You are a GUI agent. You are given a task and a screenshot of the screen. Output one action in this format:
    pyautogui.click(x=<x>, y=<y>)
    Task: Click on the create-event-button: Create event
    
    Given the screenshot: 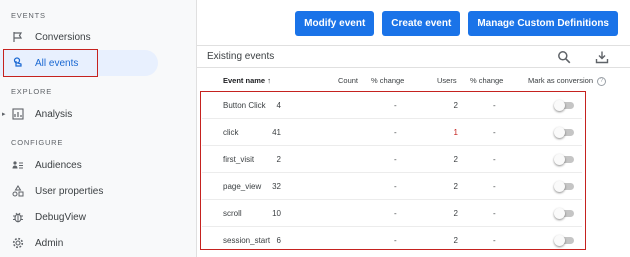 What is the action you would take?
    pyautogui.click(x=421, y=23)
    